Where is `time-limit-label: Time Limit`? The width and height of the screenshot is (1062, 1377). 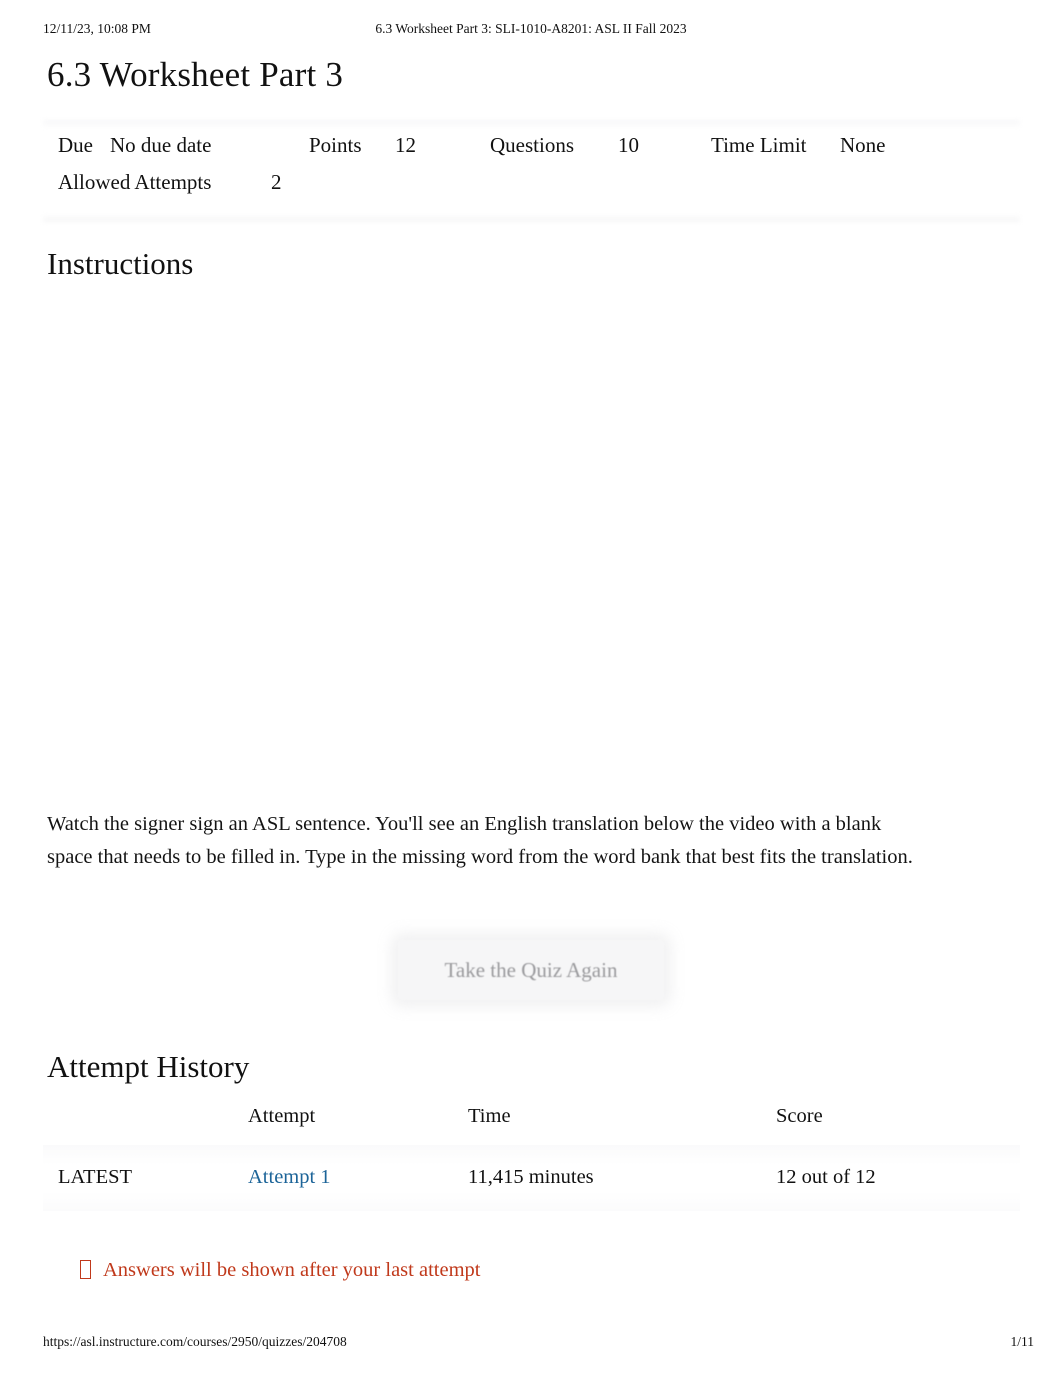 time-limit-label: Time Limit is located at coordinates (759, 145).